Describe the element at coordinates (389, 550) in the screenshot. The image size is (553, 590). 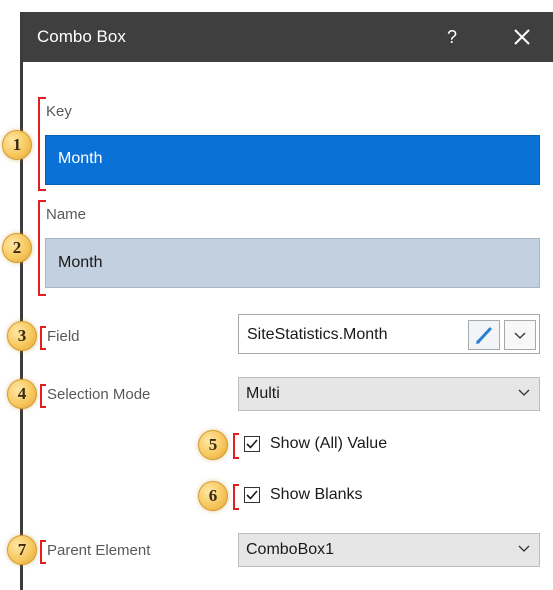
I see `parent-element-dropdown: ComboBox1` at that location.